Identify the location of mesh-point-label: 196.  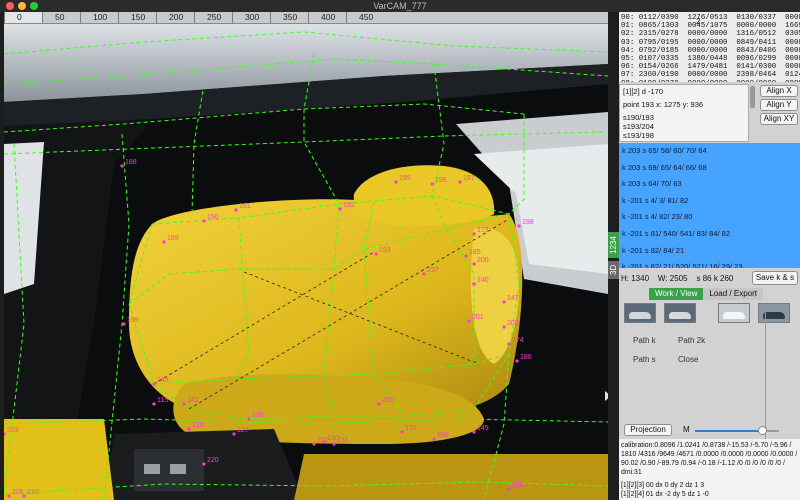
(441, 180).